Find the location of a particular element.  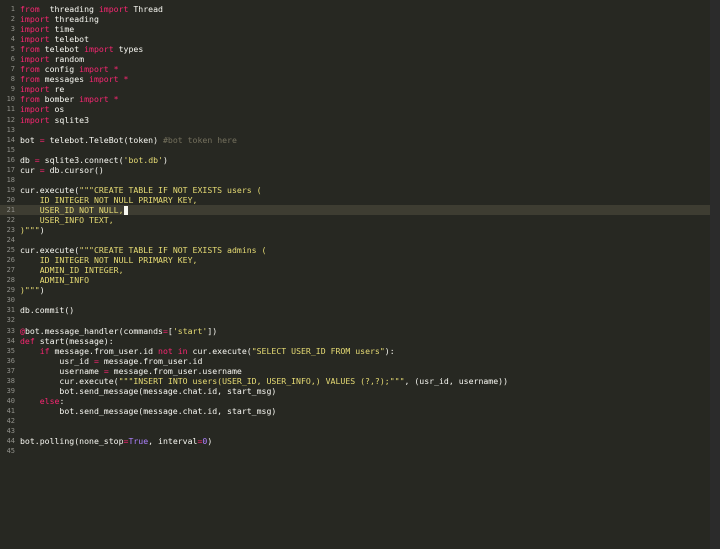

code-line: 29)""") is located at coordinates (355, 290).